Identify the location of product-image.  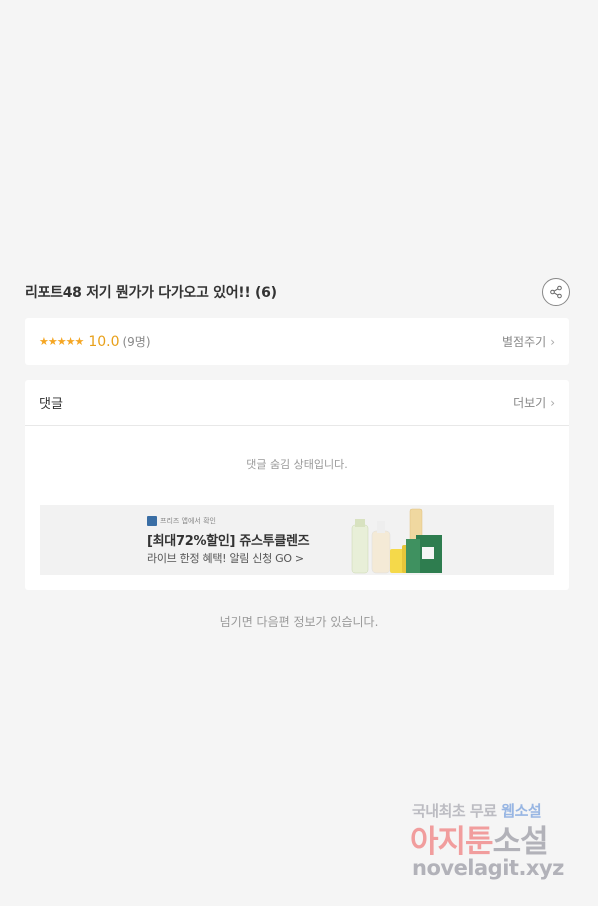
(396, 541).